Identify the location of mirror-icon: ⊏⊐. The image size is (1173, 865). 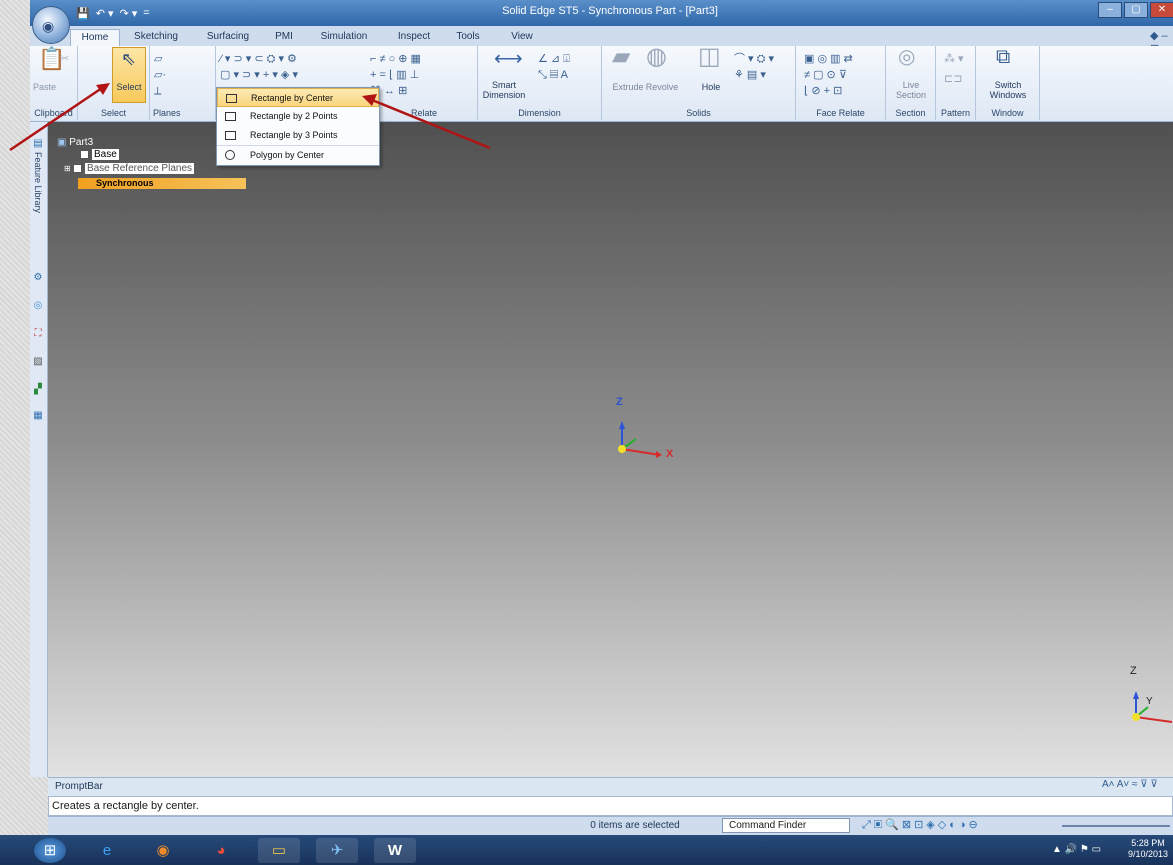
(953, 79).